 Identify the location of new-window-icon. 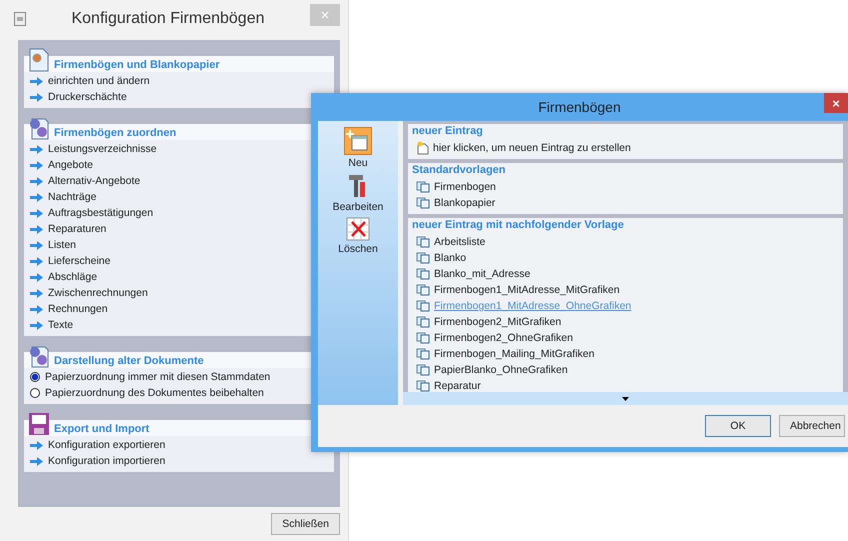
(358, 141).